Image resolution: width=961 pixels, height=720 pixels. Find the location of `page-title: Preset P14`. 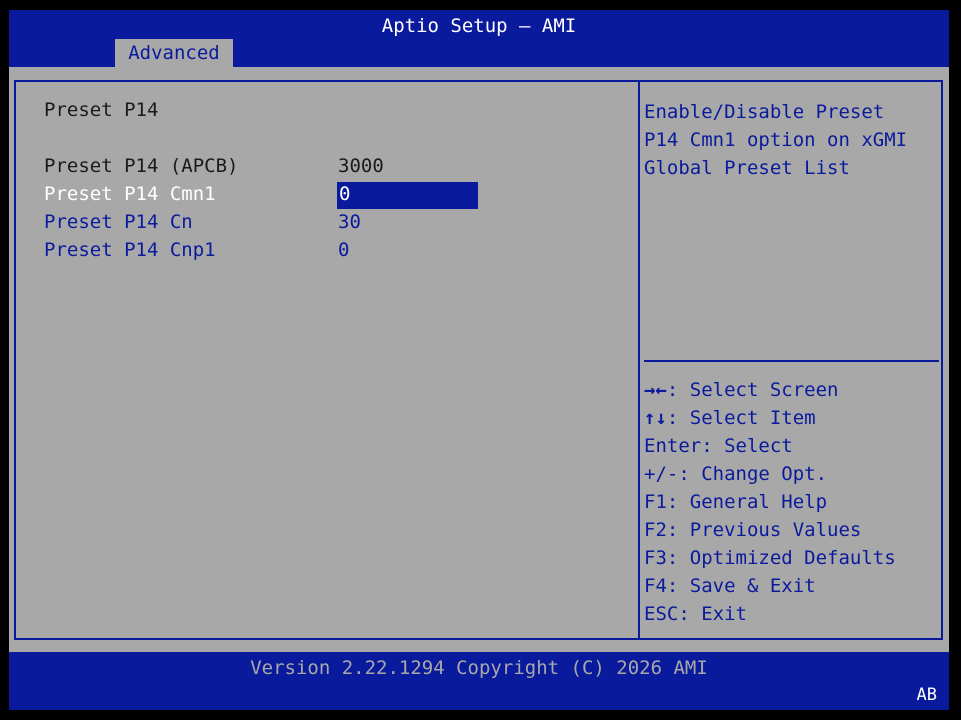

page-title: Preset P14 is located at coordinates (101, 110).